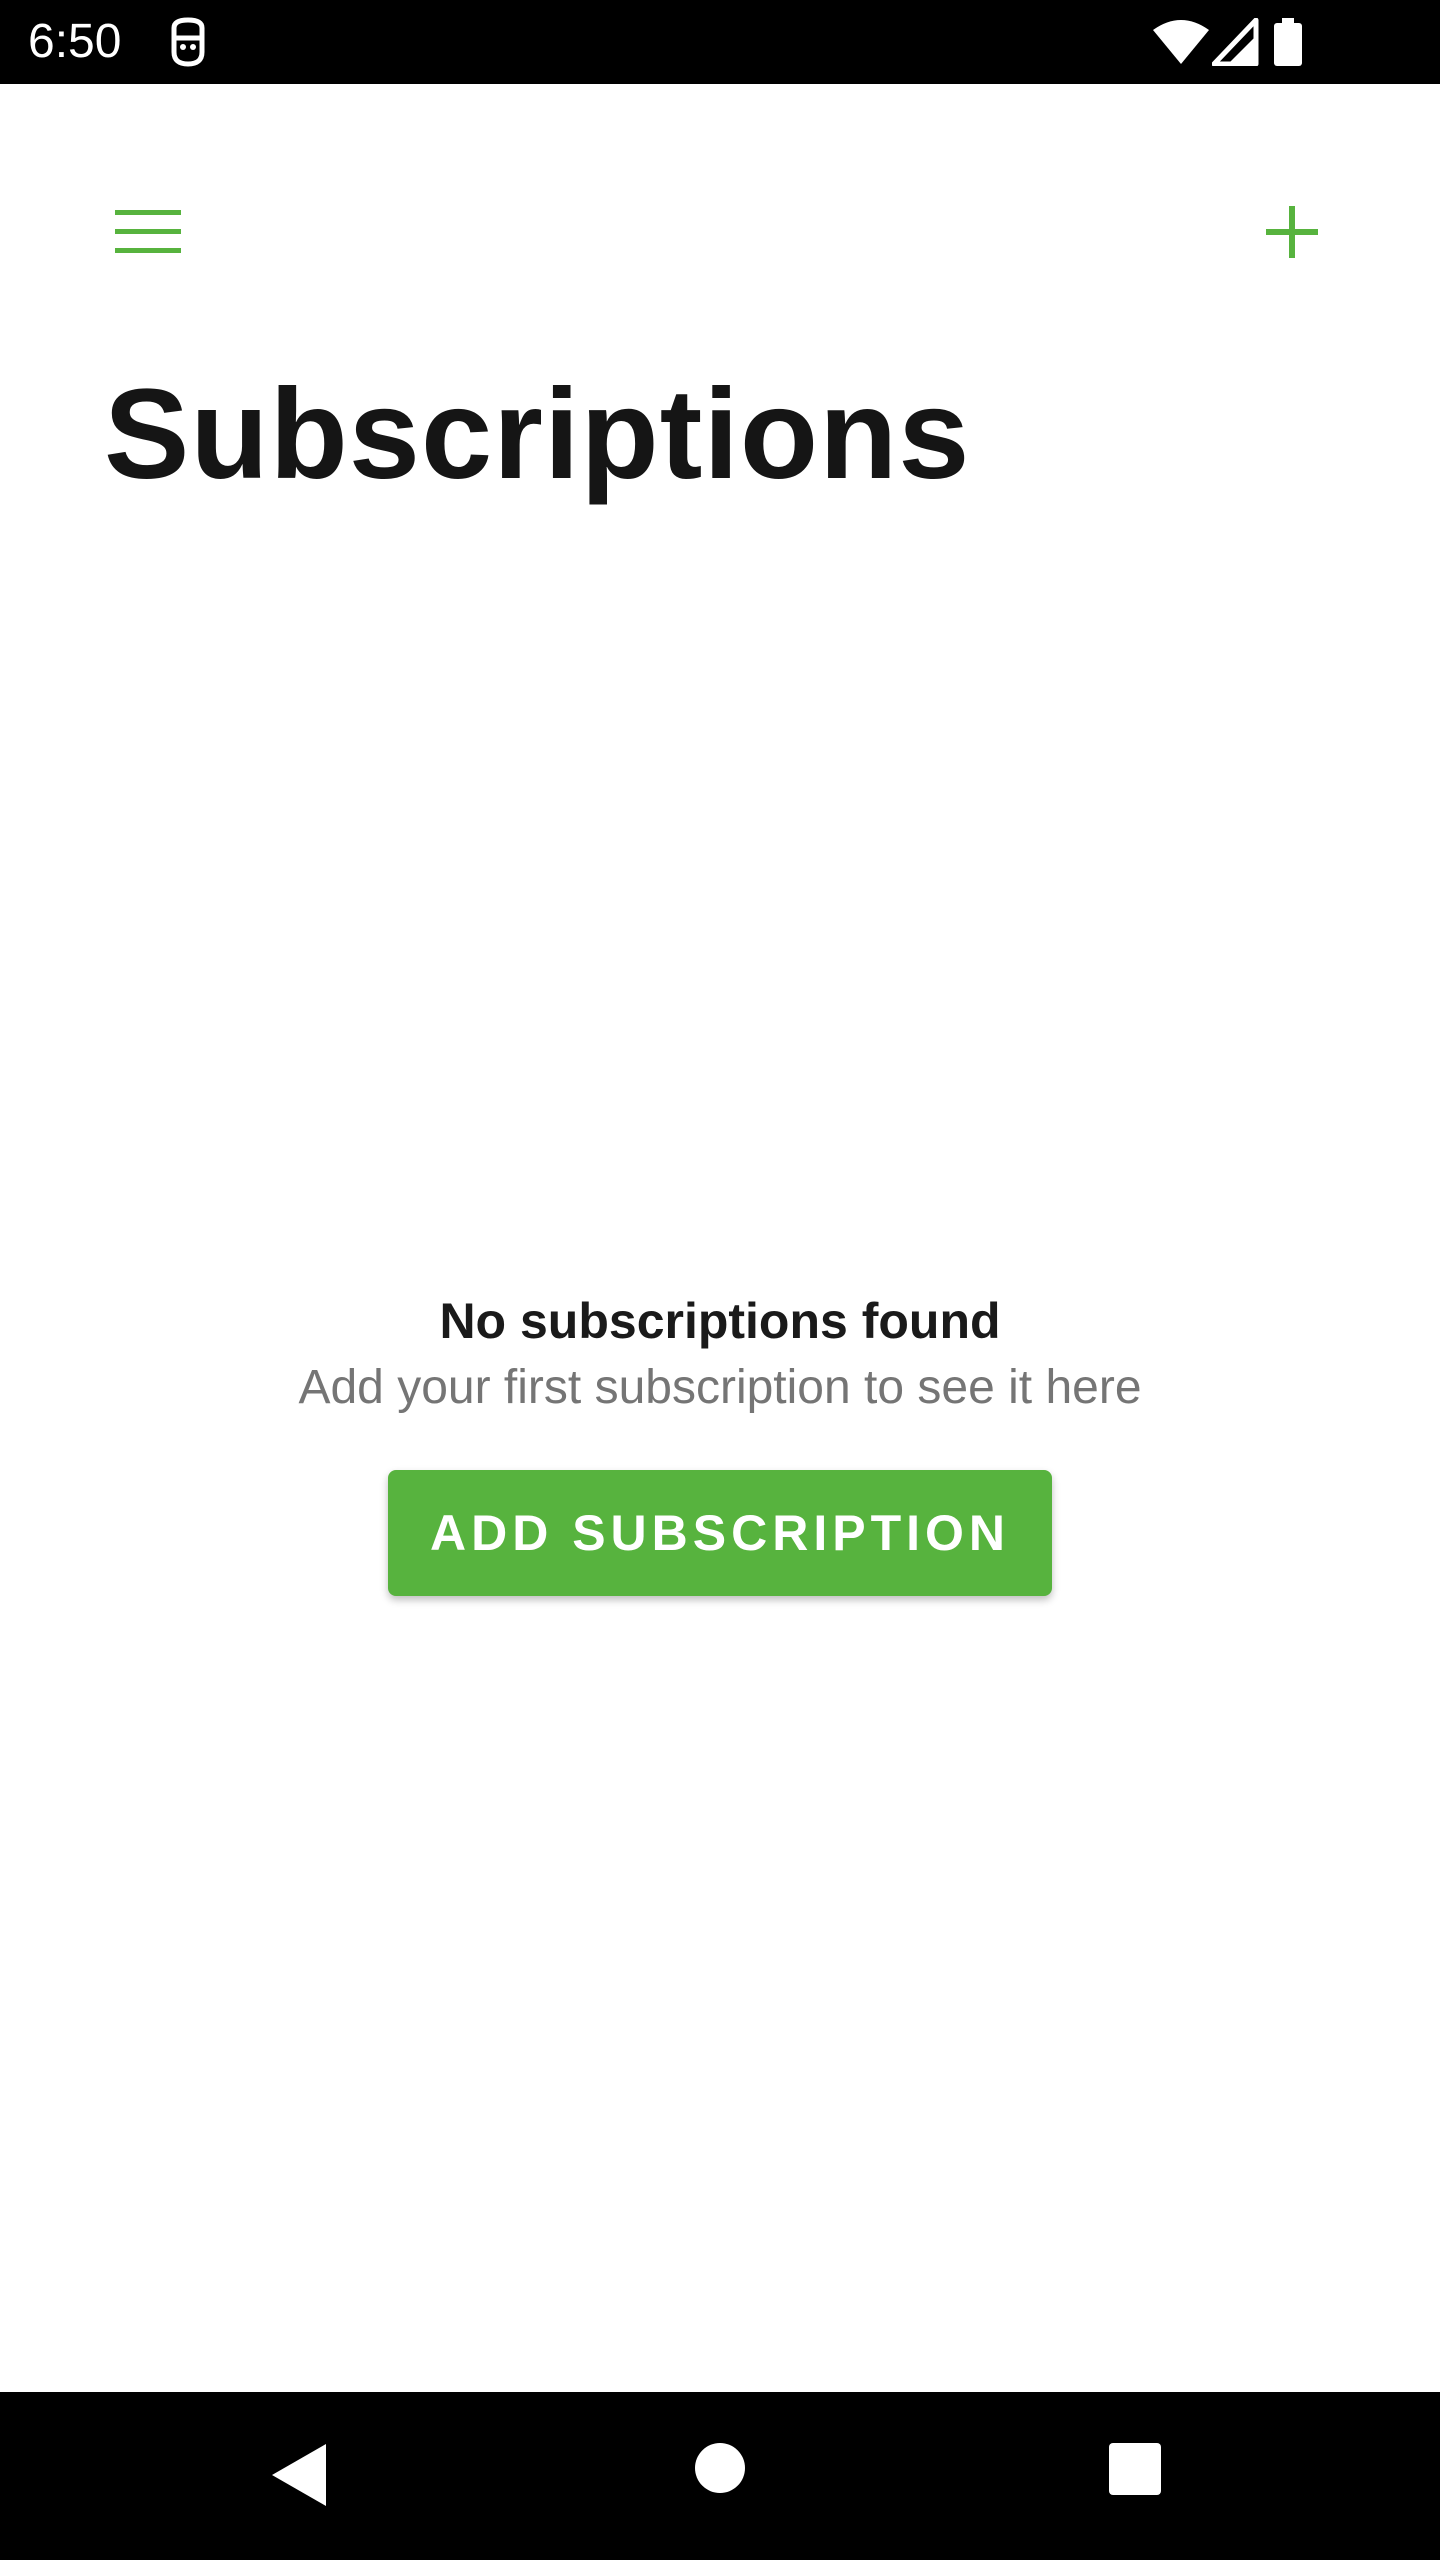 Image resolution: width=1440 pixels, height=2560 pixels. I want to click on status-icons, so click(1224, 42).